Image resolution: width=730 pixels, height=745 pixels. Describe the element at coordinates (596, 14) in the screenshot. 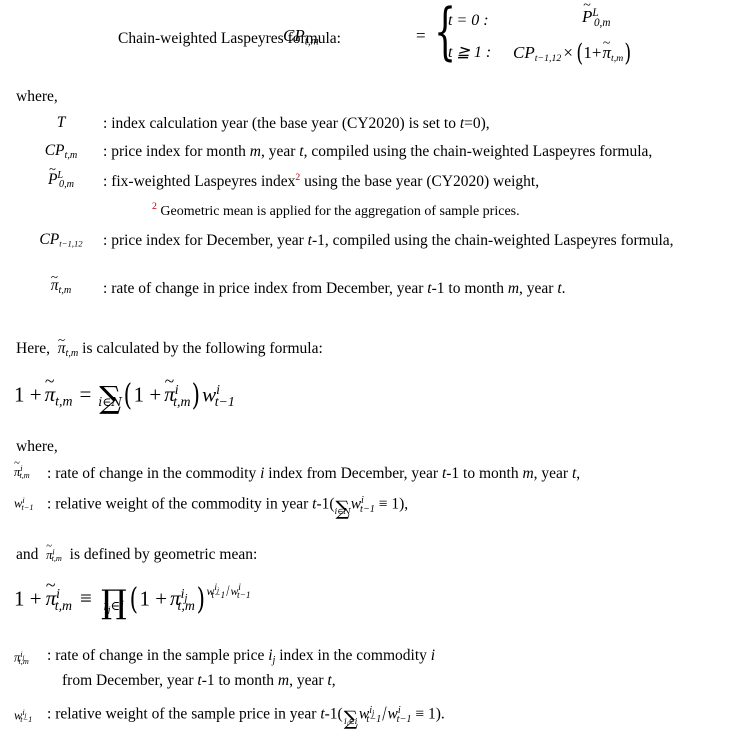

I see `formula-1-case-1-value: ~ PL0,m` at that location.